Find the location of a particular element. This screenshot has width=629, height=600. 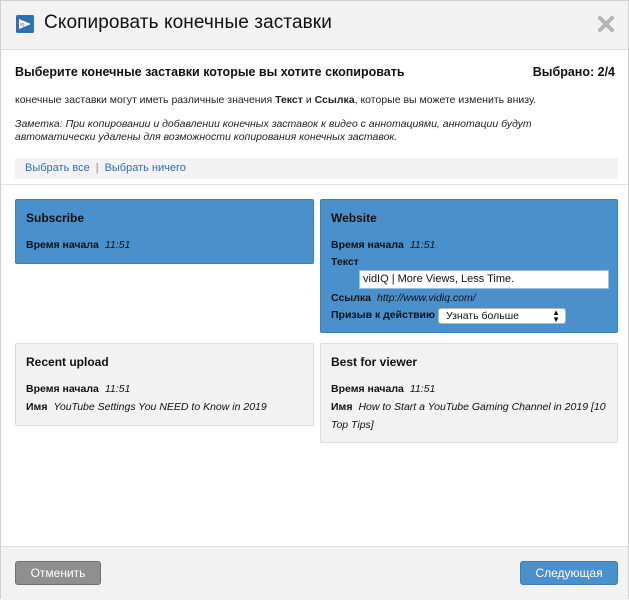

cancel-button: Отменить is located at coordinates (58, 573).